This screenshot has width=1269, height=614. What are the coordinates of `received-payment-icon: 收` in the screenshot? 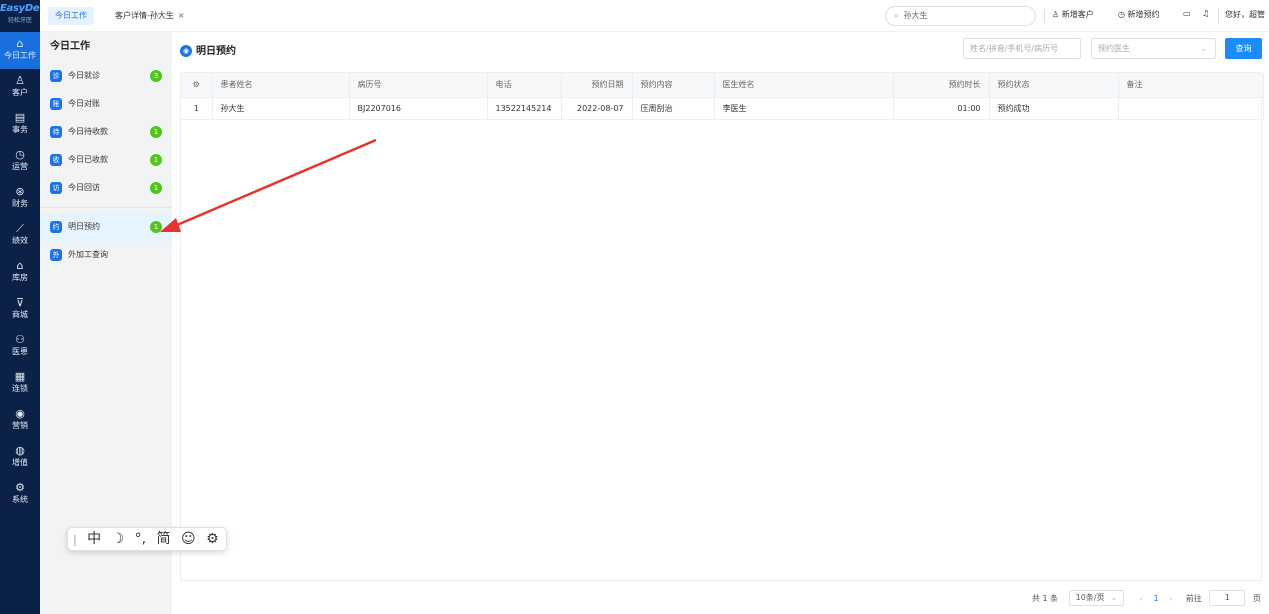 It's located at (56, 160).